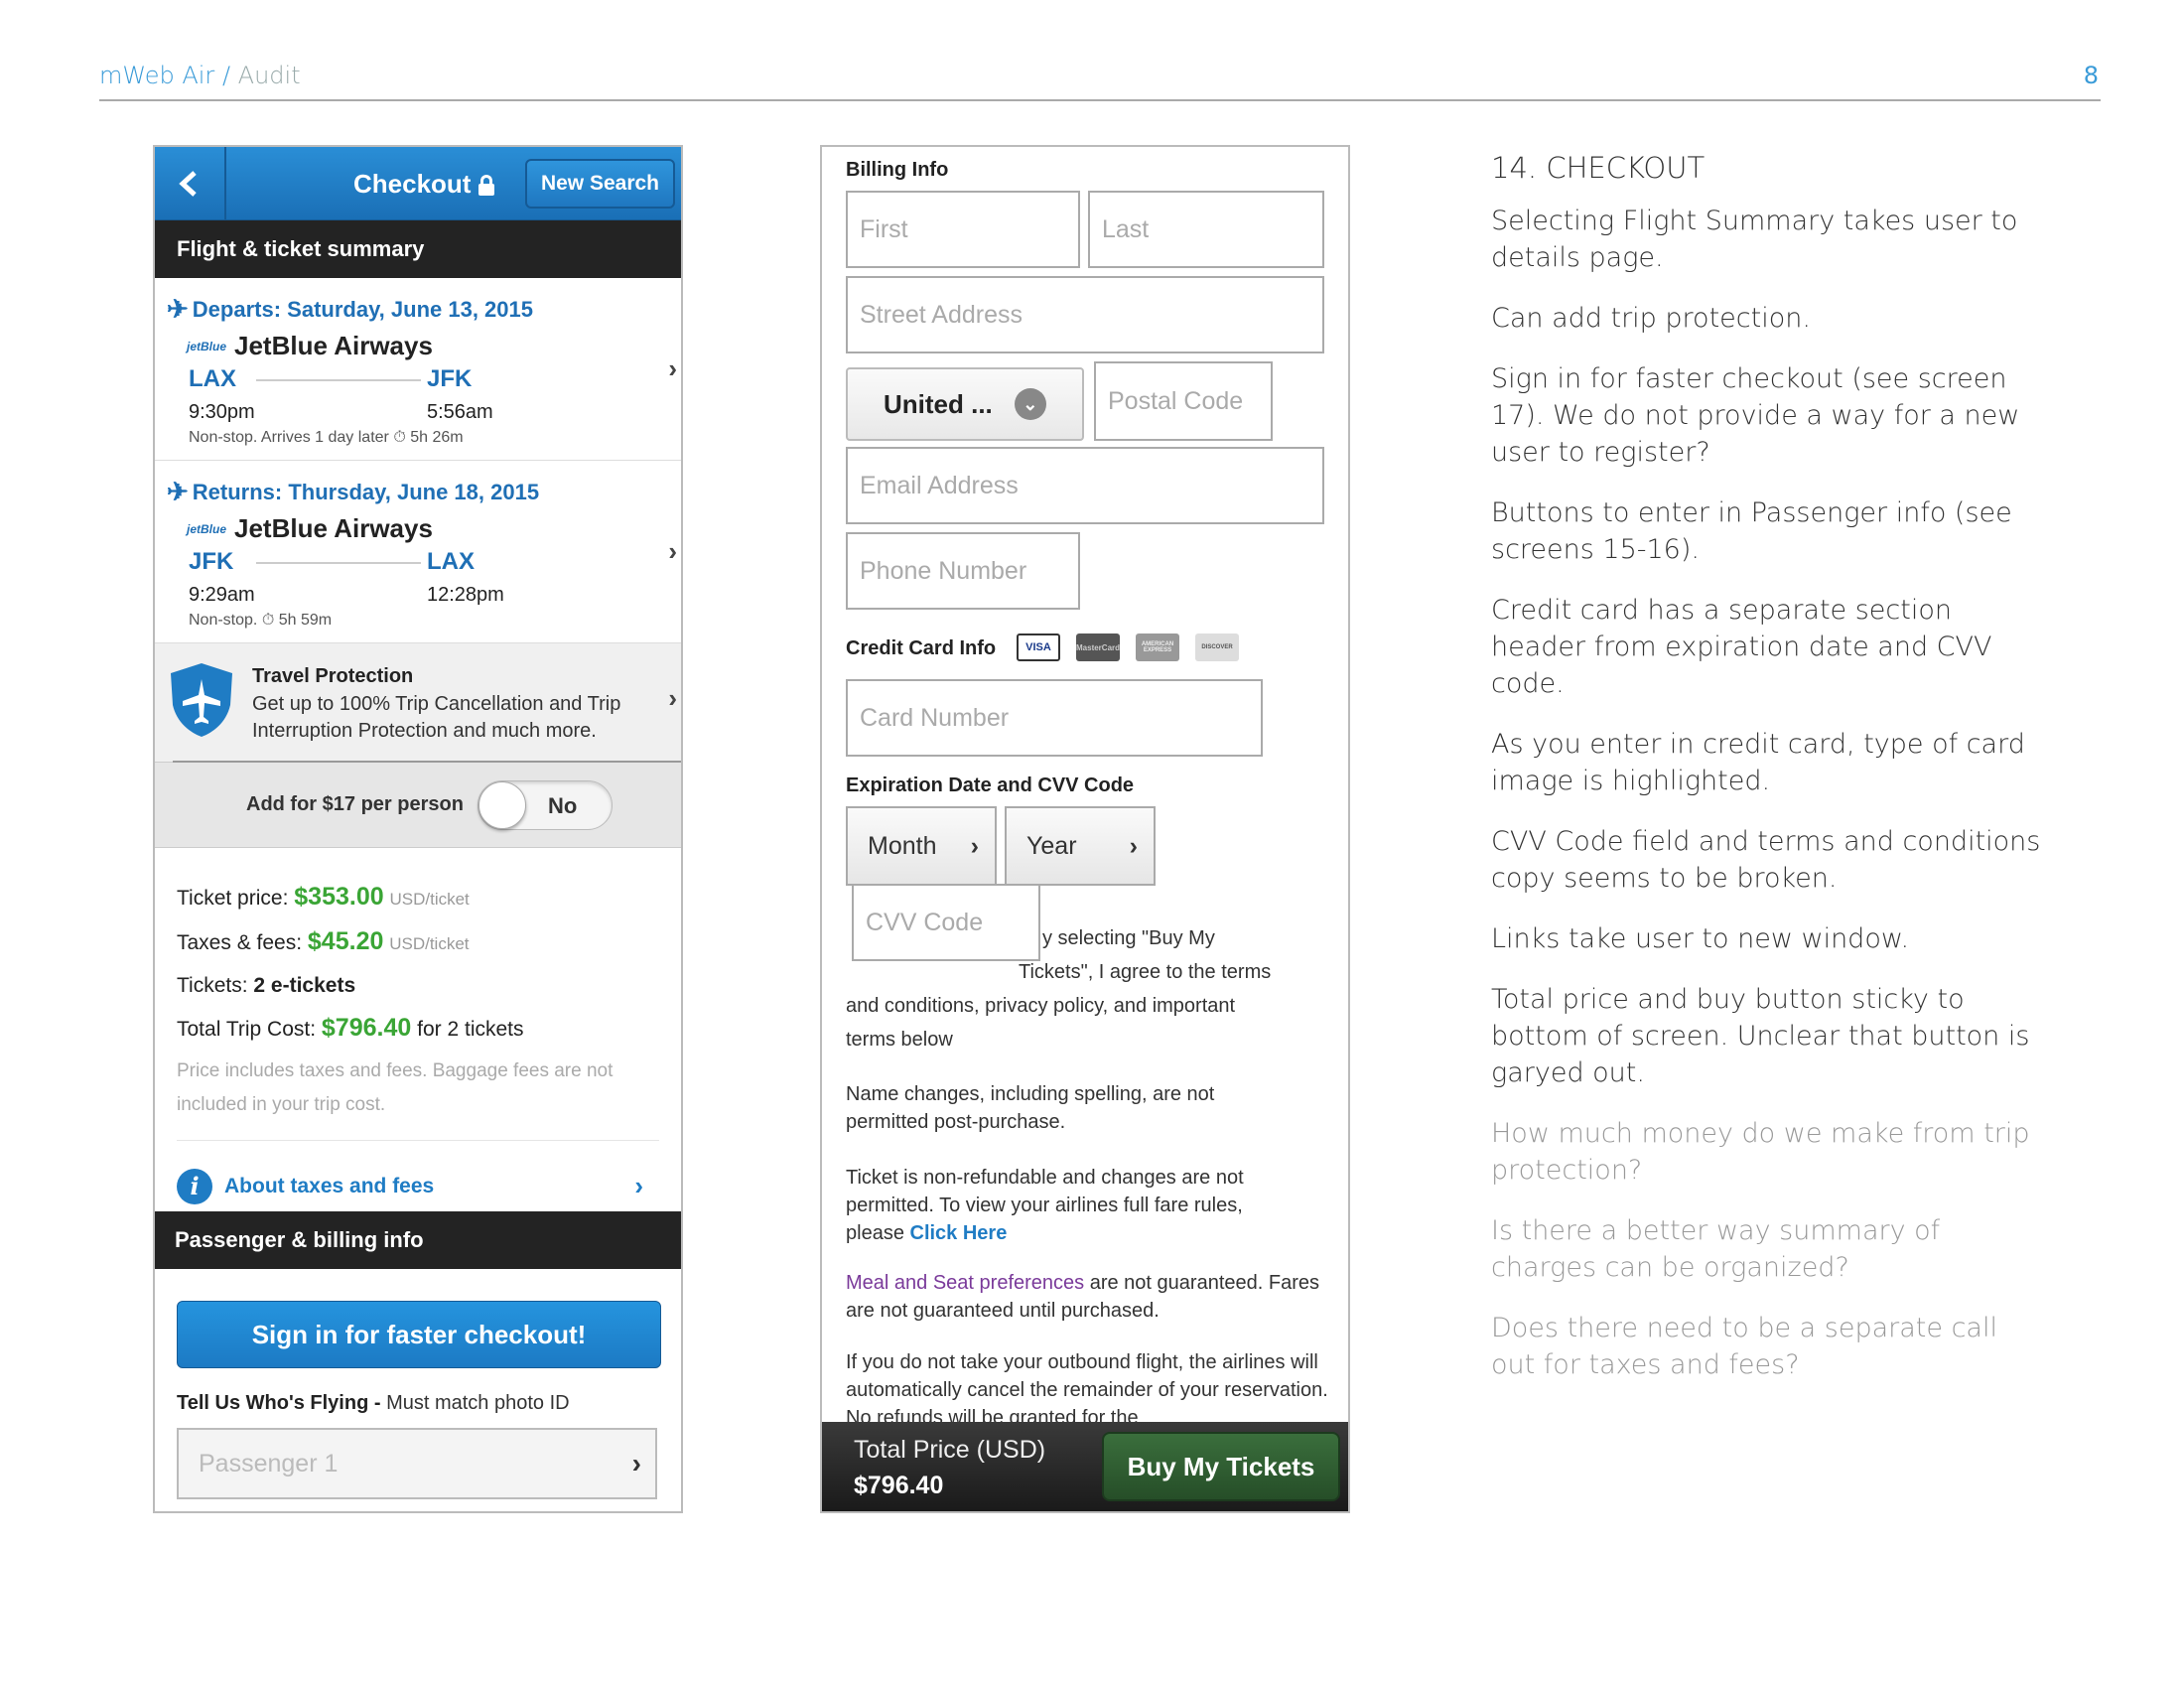  I want to click on route-line, so click(338, 380).